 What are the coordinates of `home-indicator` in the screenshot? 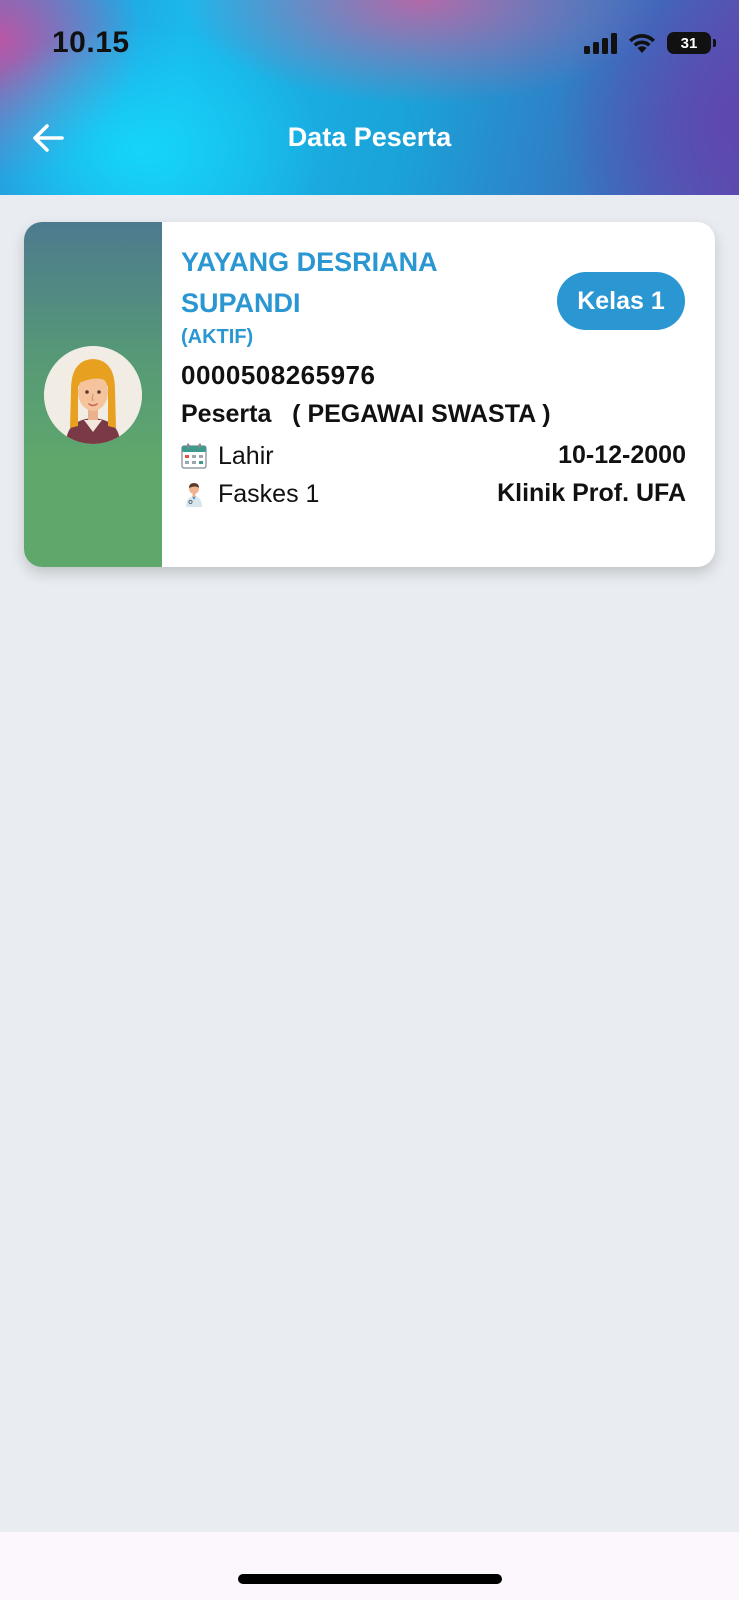 It's located at (370, 1579).